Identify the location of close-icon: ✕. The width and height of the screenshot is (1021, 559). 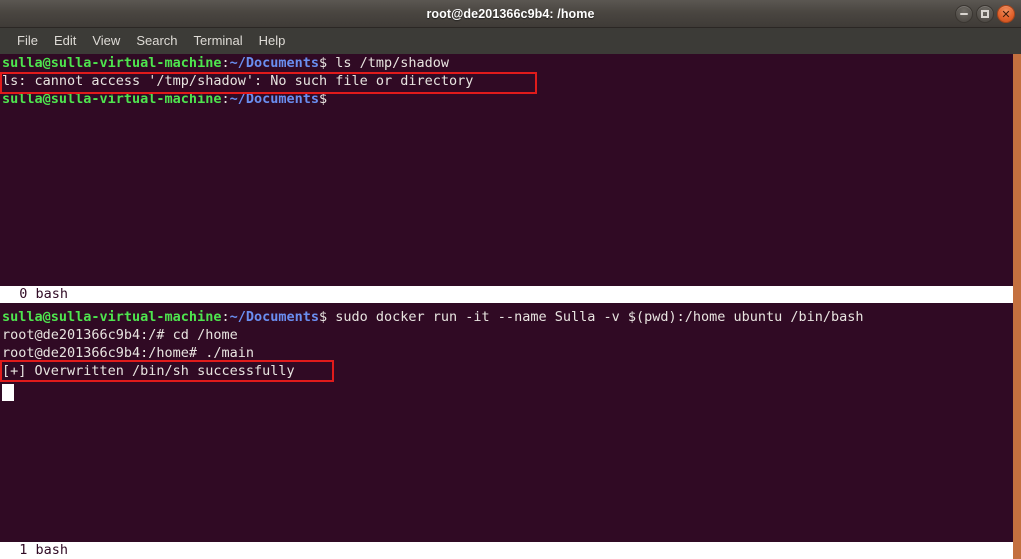
(1006, 14).